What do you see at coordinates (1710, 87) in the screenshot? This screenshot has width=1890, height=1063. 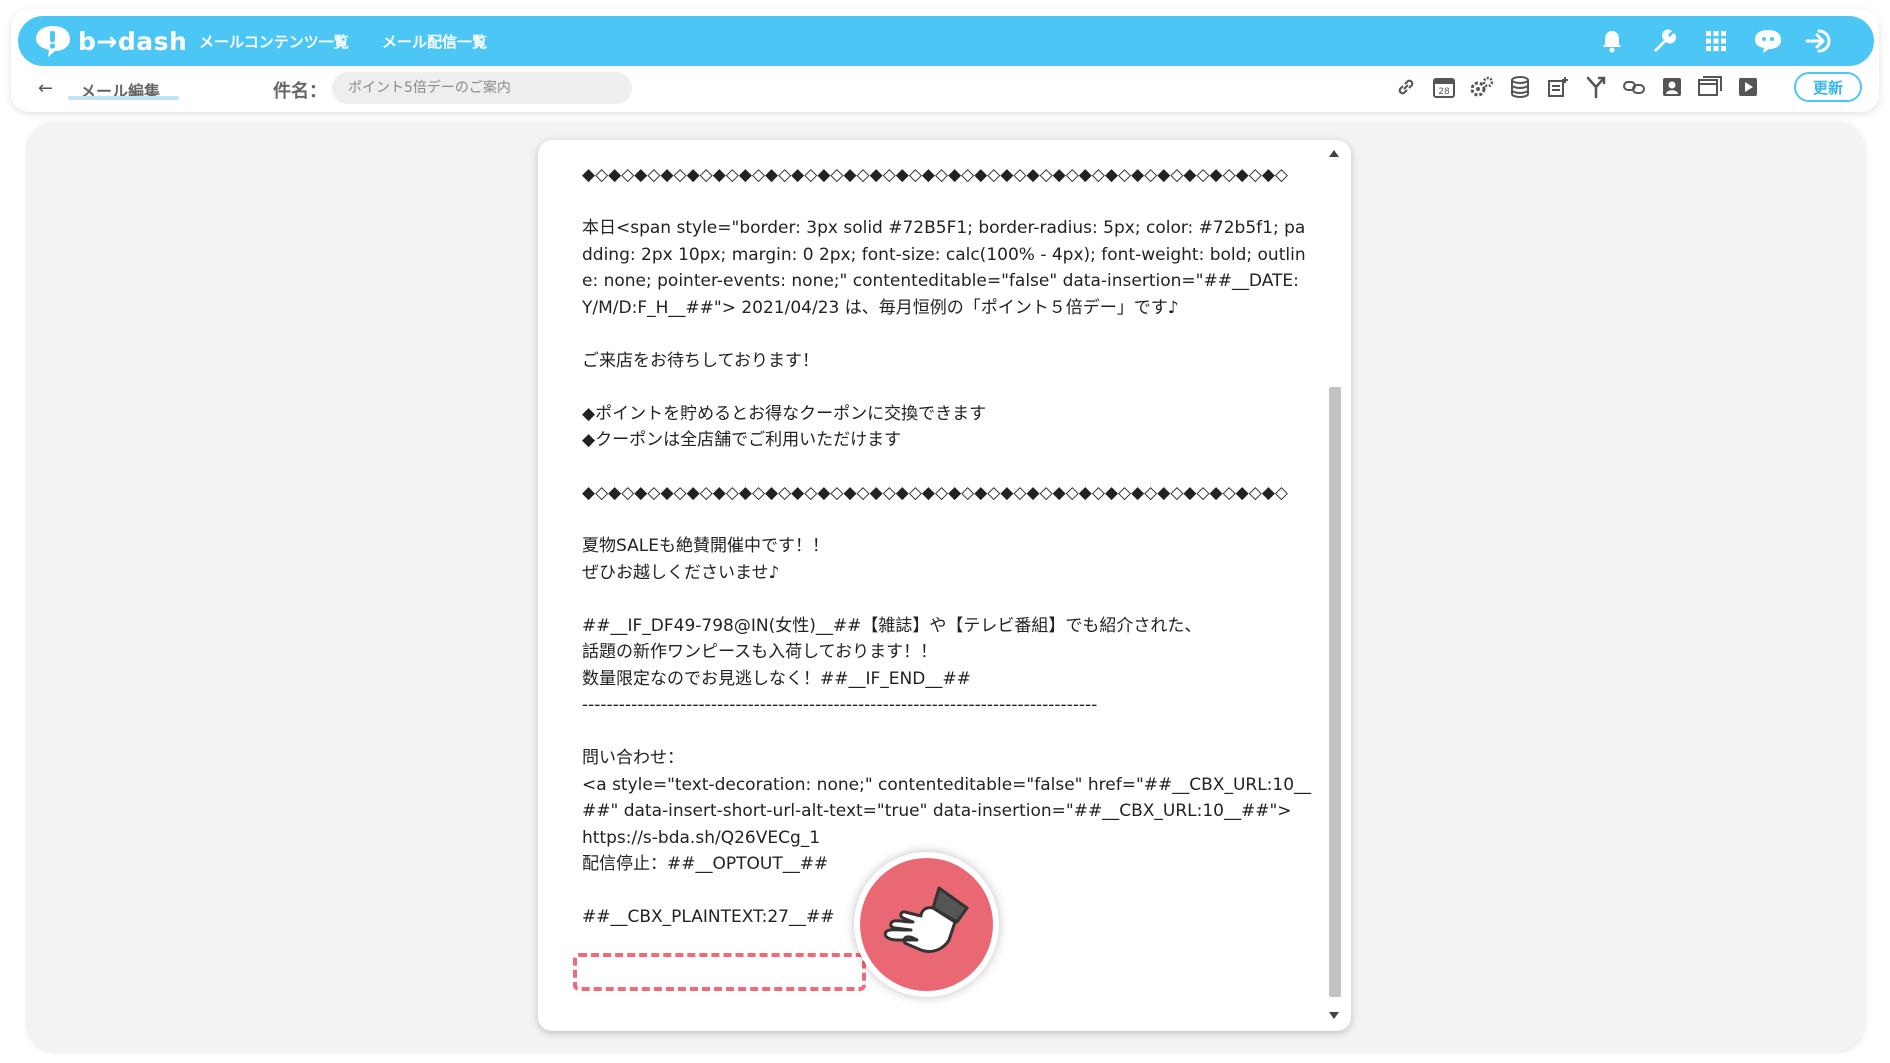 I see `window-icon` at bounding box center [1710, 87].